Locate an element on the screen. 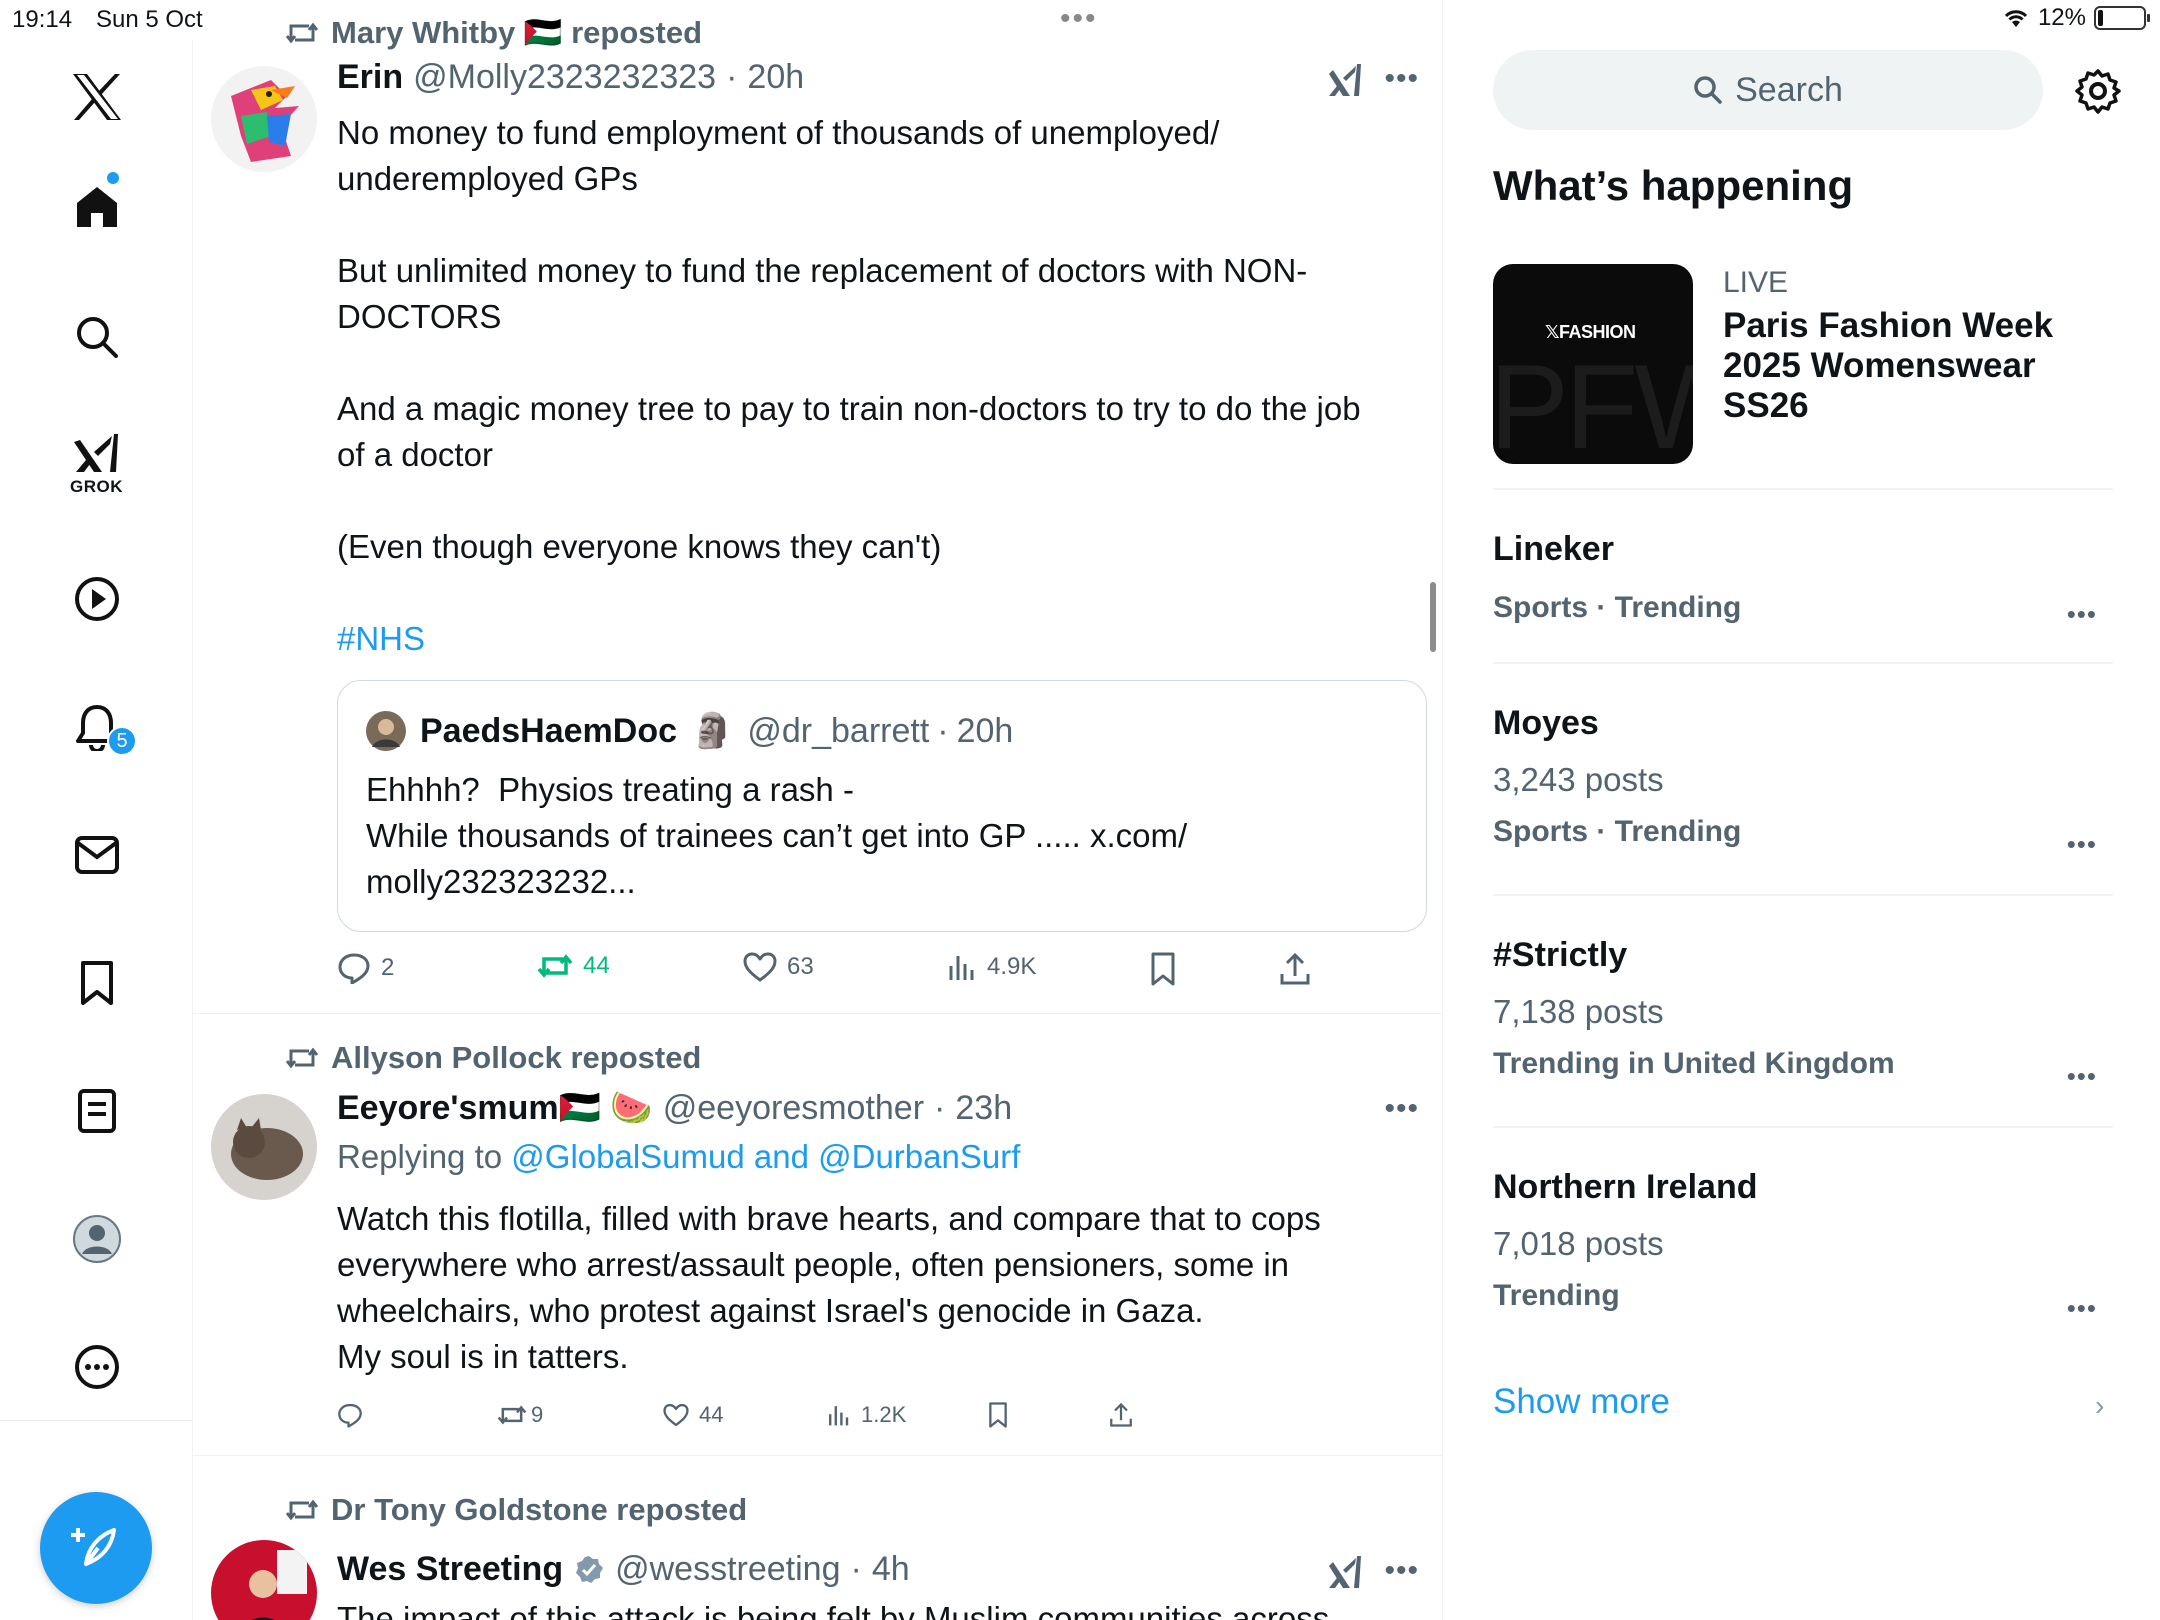 The width and height of the screenshot is (2160, 1620). trend-name: Lineker is located at coordinates (1553, 549).